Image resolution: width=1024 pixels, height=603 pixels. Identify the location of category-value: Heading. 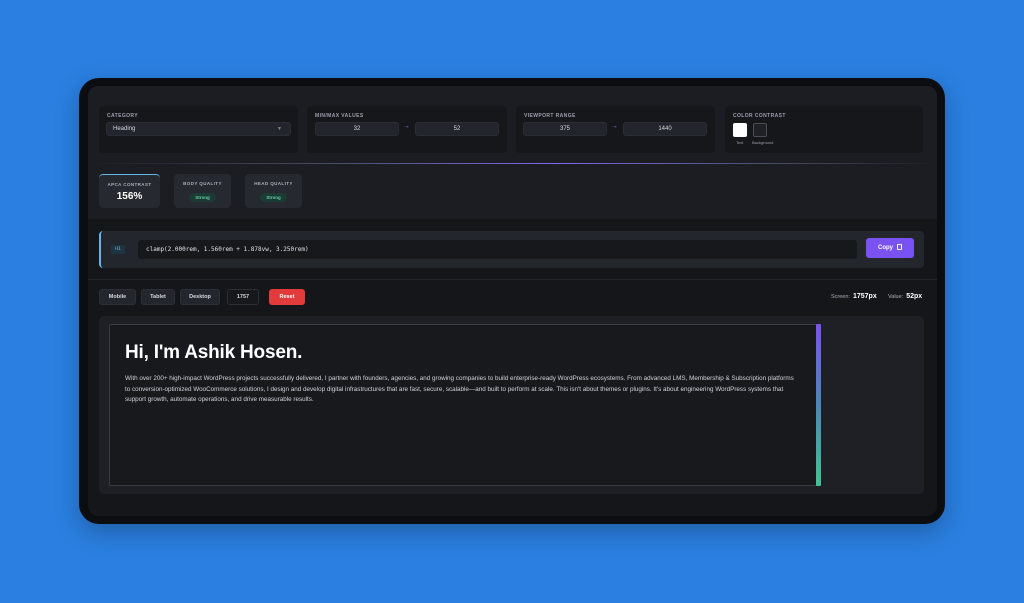
(124, 129).